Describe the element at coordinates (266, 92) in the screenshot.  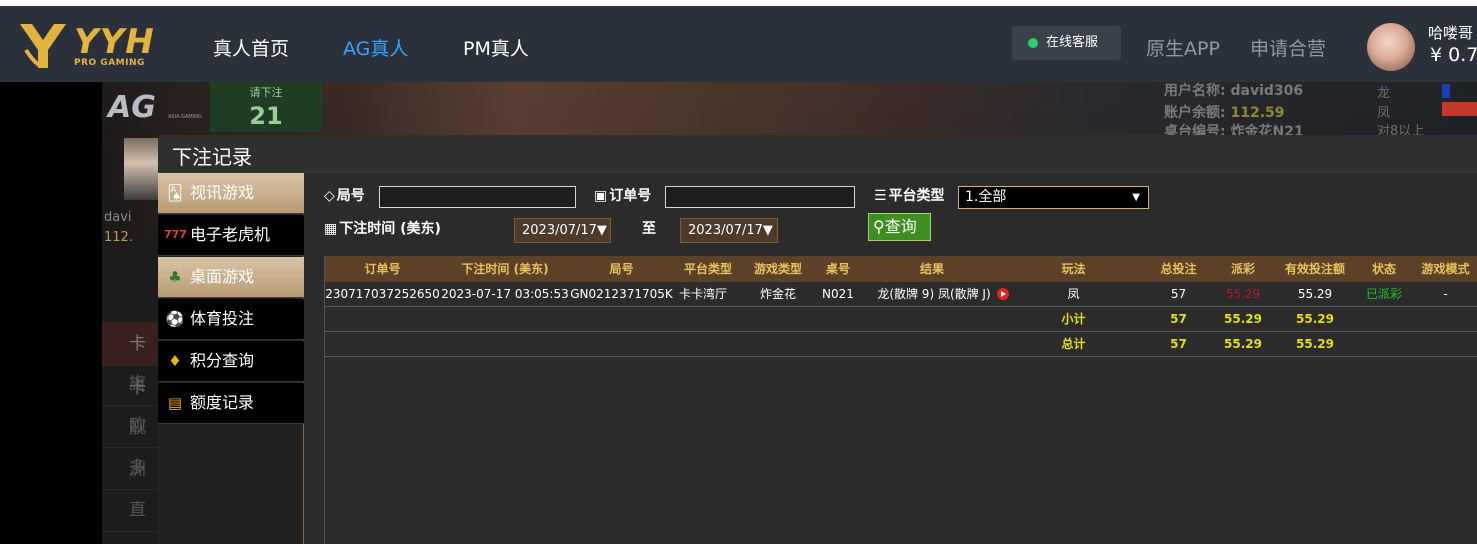
I see `bet-prompt: 请下注` at that location.